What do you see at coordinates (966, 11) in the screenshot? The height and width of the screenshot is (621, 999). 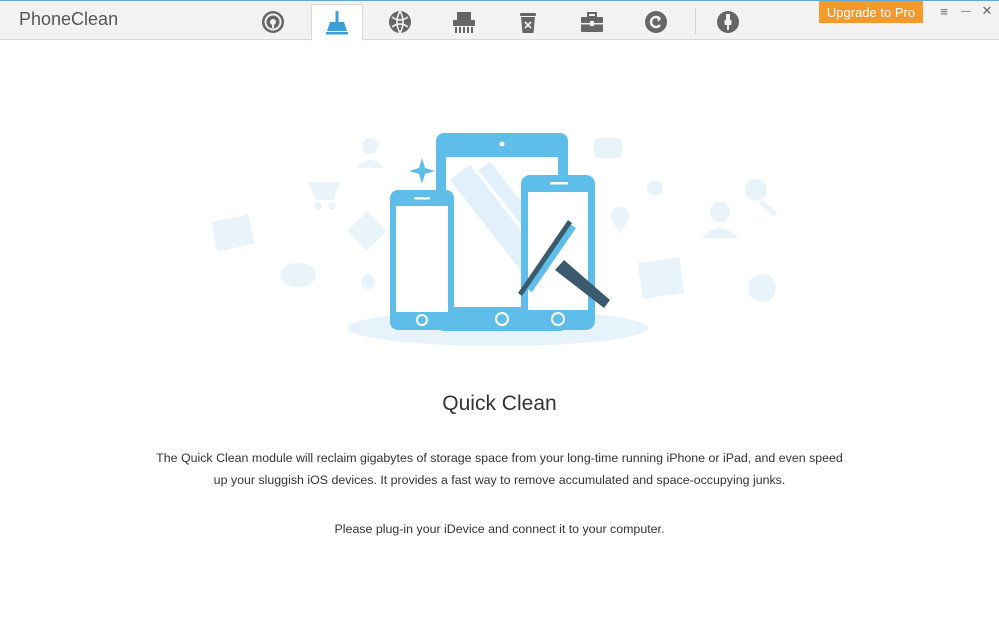 I see `minimize-icon: —` at bounding box center [966, 11].